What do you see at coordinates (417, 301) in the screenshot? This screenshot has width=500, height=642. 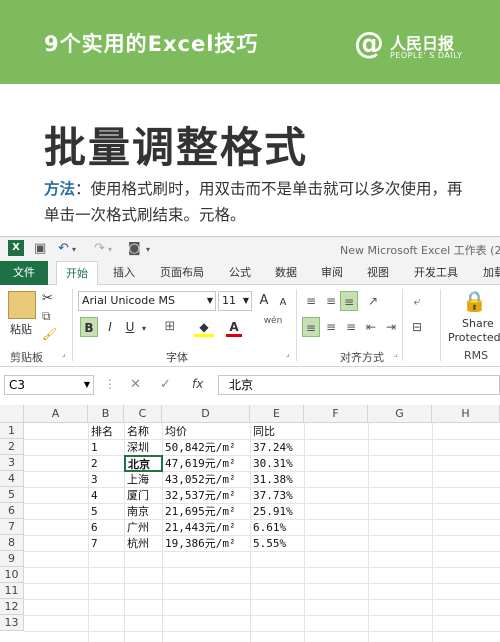 I see `wrap-text-icon: ⤶` at bounding box center [417, 301].